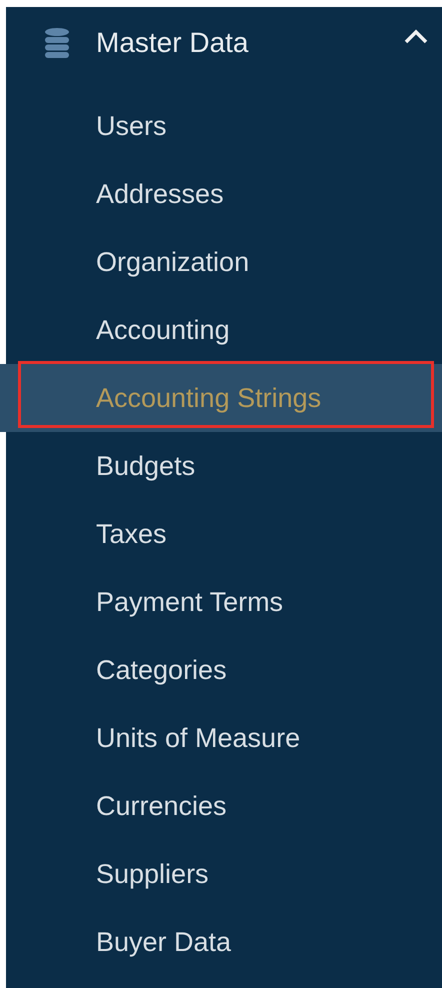 The width and height of the screenshot is (442, 988). Describe the element at coordinates (224, 874) in the screenshot. I see `menu-item: Suppliers` at that location.